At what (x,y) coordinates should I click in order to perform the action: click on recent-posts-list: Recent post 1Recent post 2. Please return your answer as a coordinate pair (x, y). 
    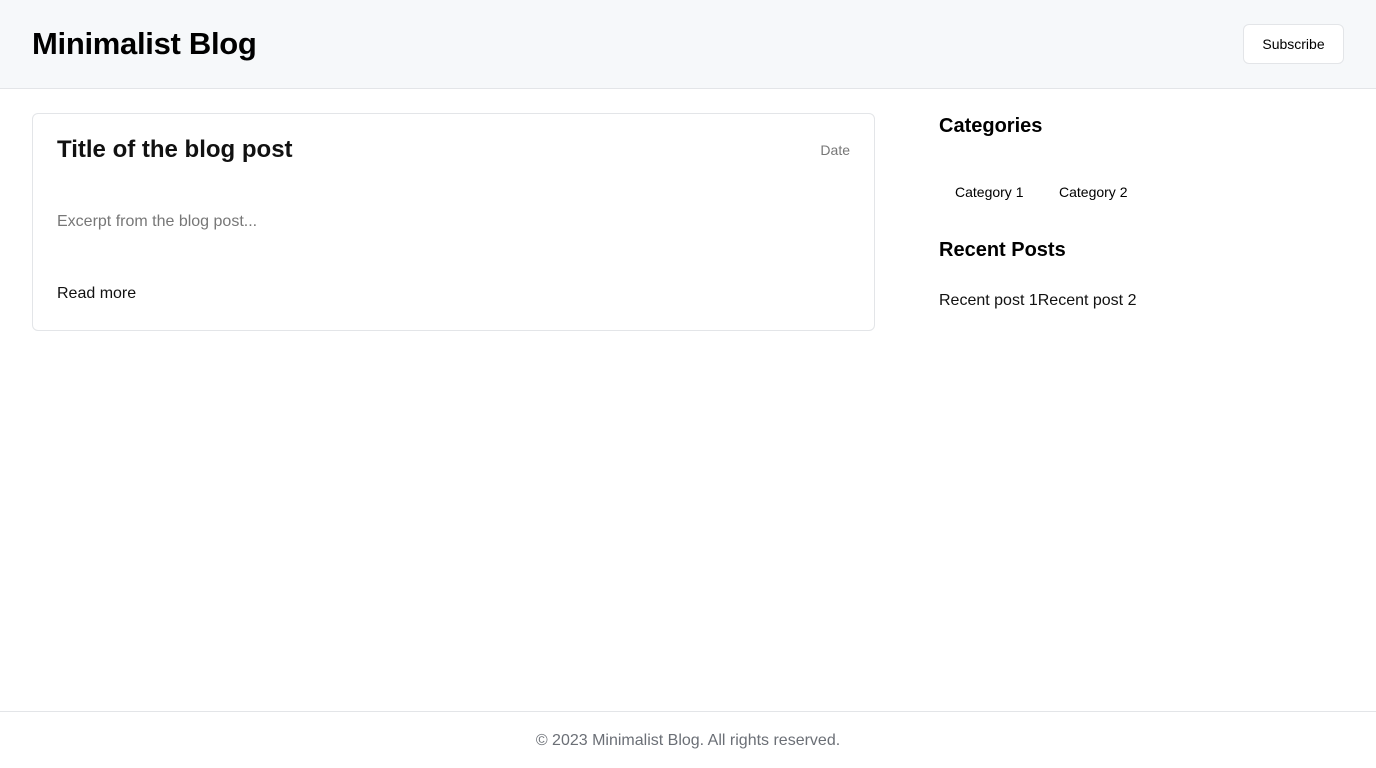
    Looking at the image, I should click on (1037, 301).